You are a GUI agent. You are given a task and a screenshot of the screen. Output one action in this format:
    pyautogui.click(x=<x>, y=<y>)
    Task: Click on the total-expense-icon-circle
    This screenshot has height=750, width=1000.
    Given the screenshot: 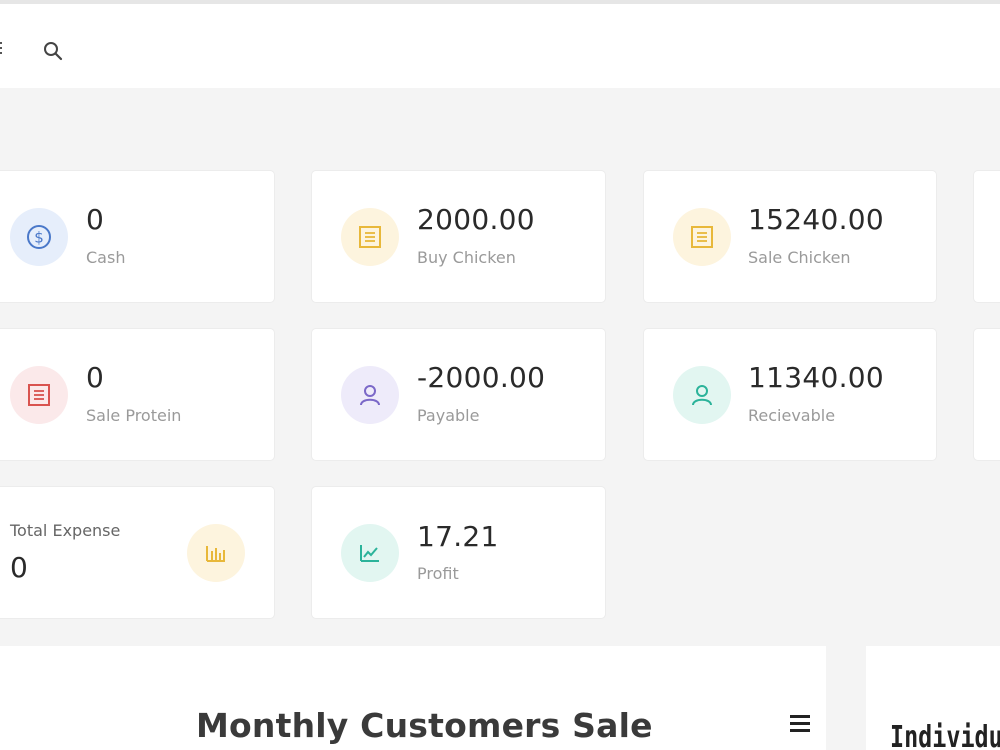 What is the action you would take?
    pyautogui.click(x=216, y=553)
    